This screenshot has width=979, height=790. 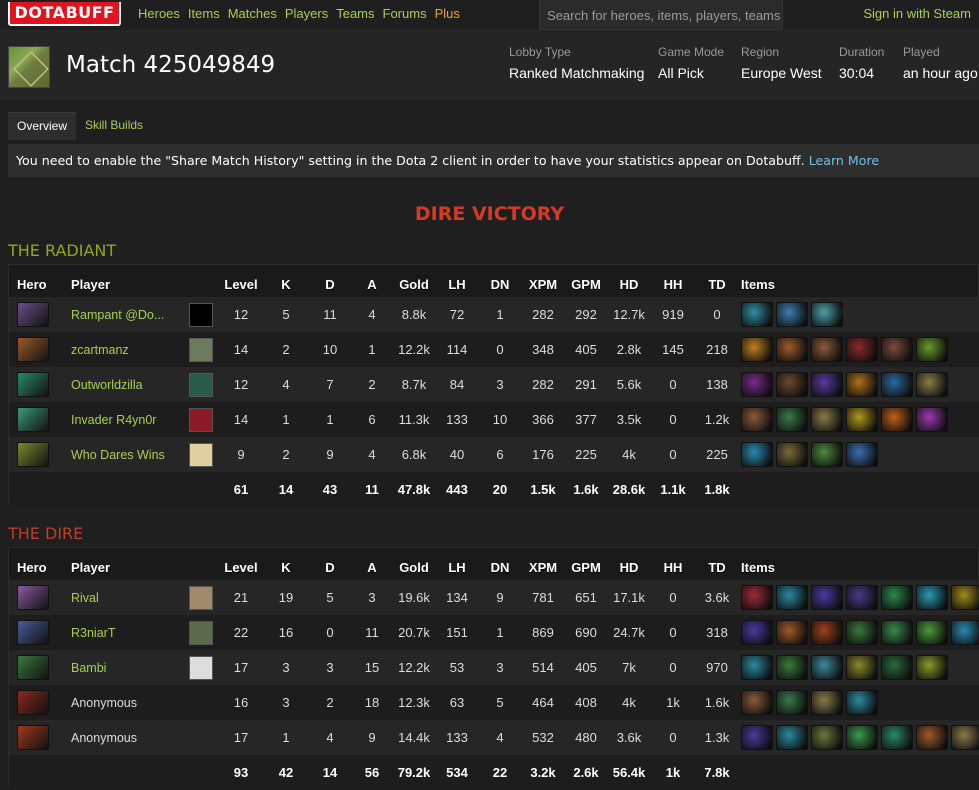 What do you see at coordinates (414, 567) in the screenshot?
I see `column-header-gold: Gold` at bounding box center [414, 567].